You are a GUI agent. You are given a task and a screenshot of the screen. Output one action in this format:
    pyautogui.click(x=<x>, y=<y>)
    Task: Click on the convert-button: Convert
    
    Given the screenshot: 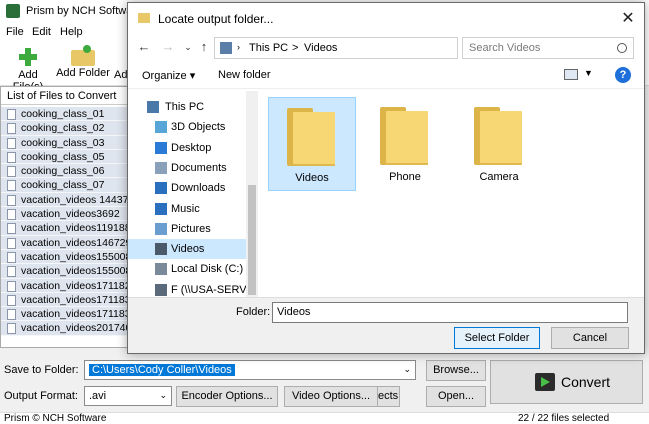 What is the action you would take?
    pyautogui.click(x=566, y=382)
    